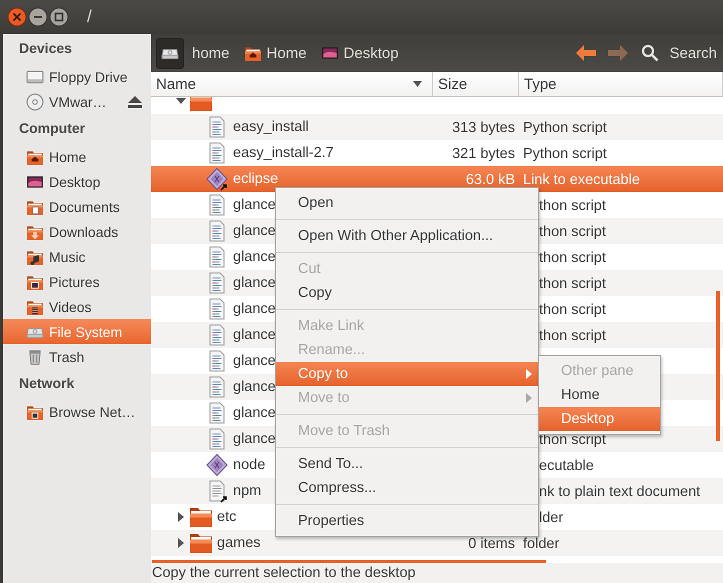 This screenshot has height=583, width=723. Describe the element at coordinates (284, 573) in the screenshot. I see `status-text: Copy the current selection to the desktop` at that location.